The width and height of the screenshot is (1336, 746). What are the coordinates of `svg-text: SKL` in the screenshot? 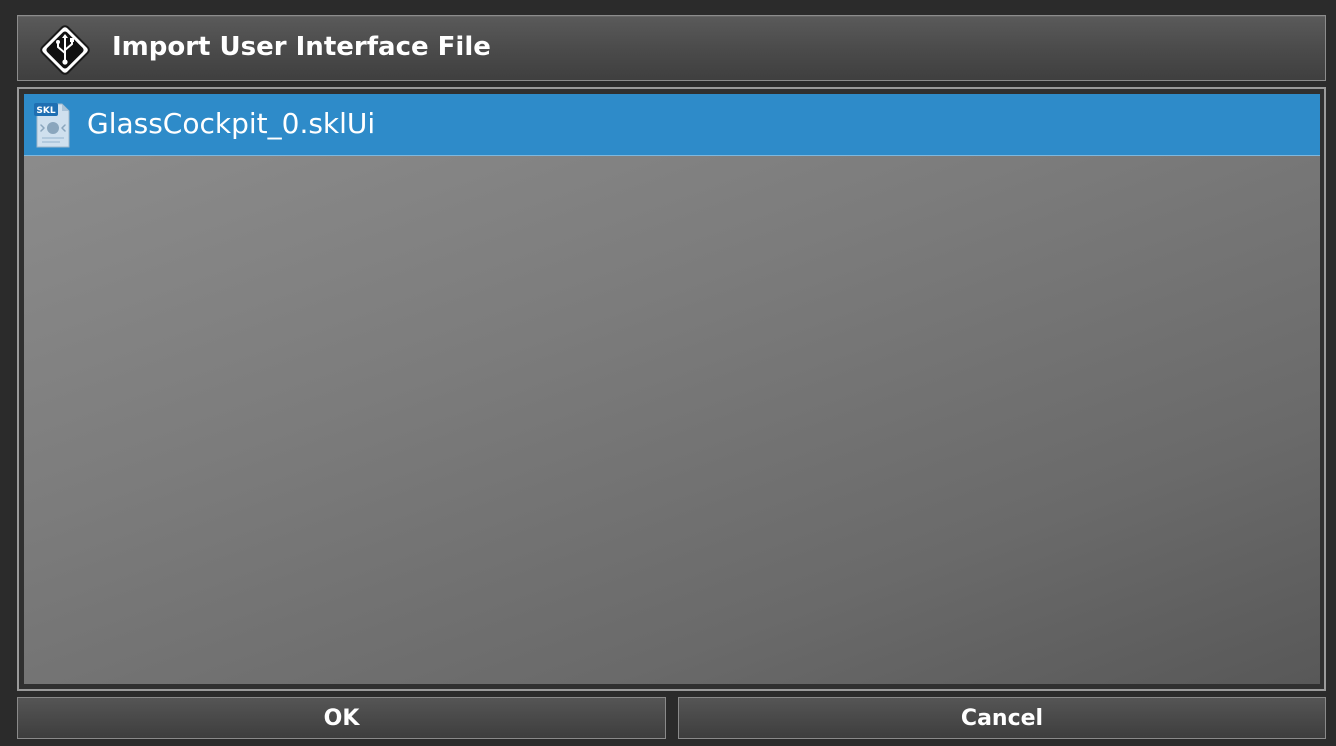 It's located at (45, 111).